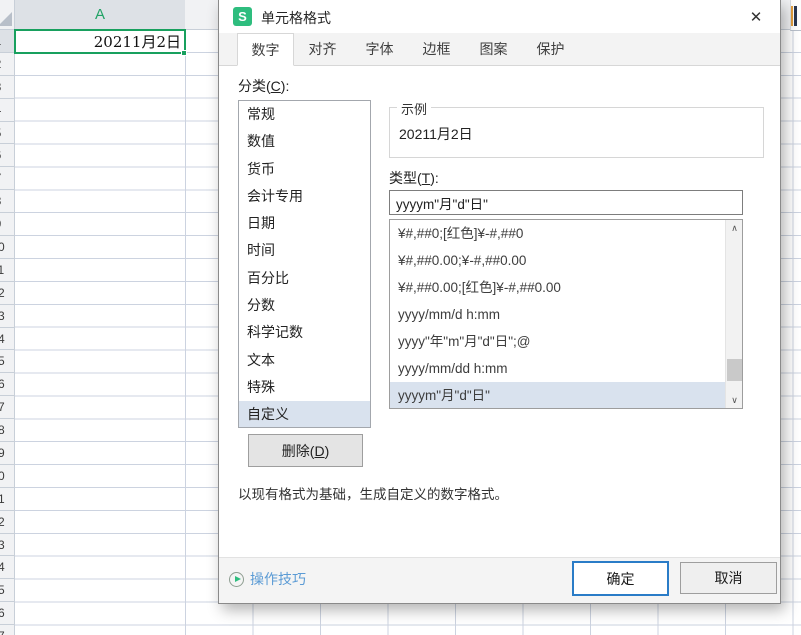  Describe the element at coordinates (304, 360) in the screenshot. I see `category-item: 文本` at that location.